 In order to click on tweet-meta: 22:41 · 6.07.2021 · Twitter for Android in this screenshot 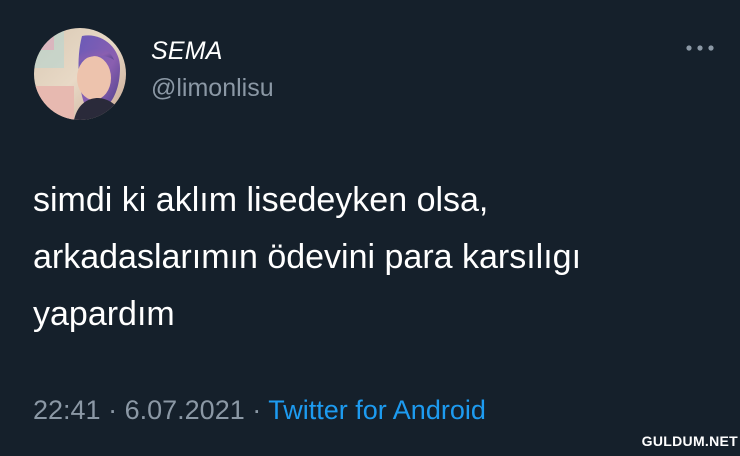, I will do `click(259, 410)`.